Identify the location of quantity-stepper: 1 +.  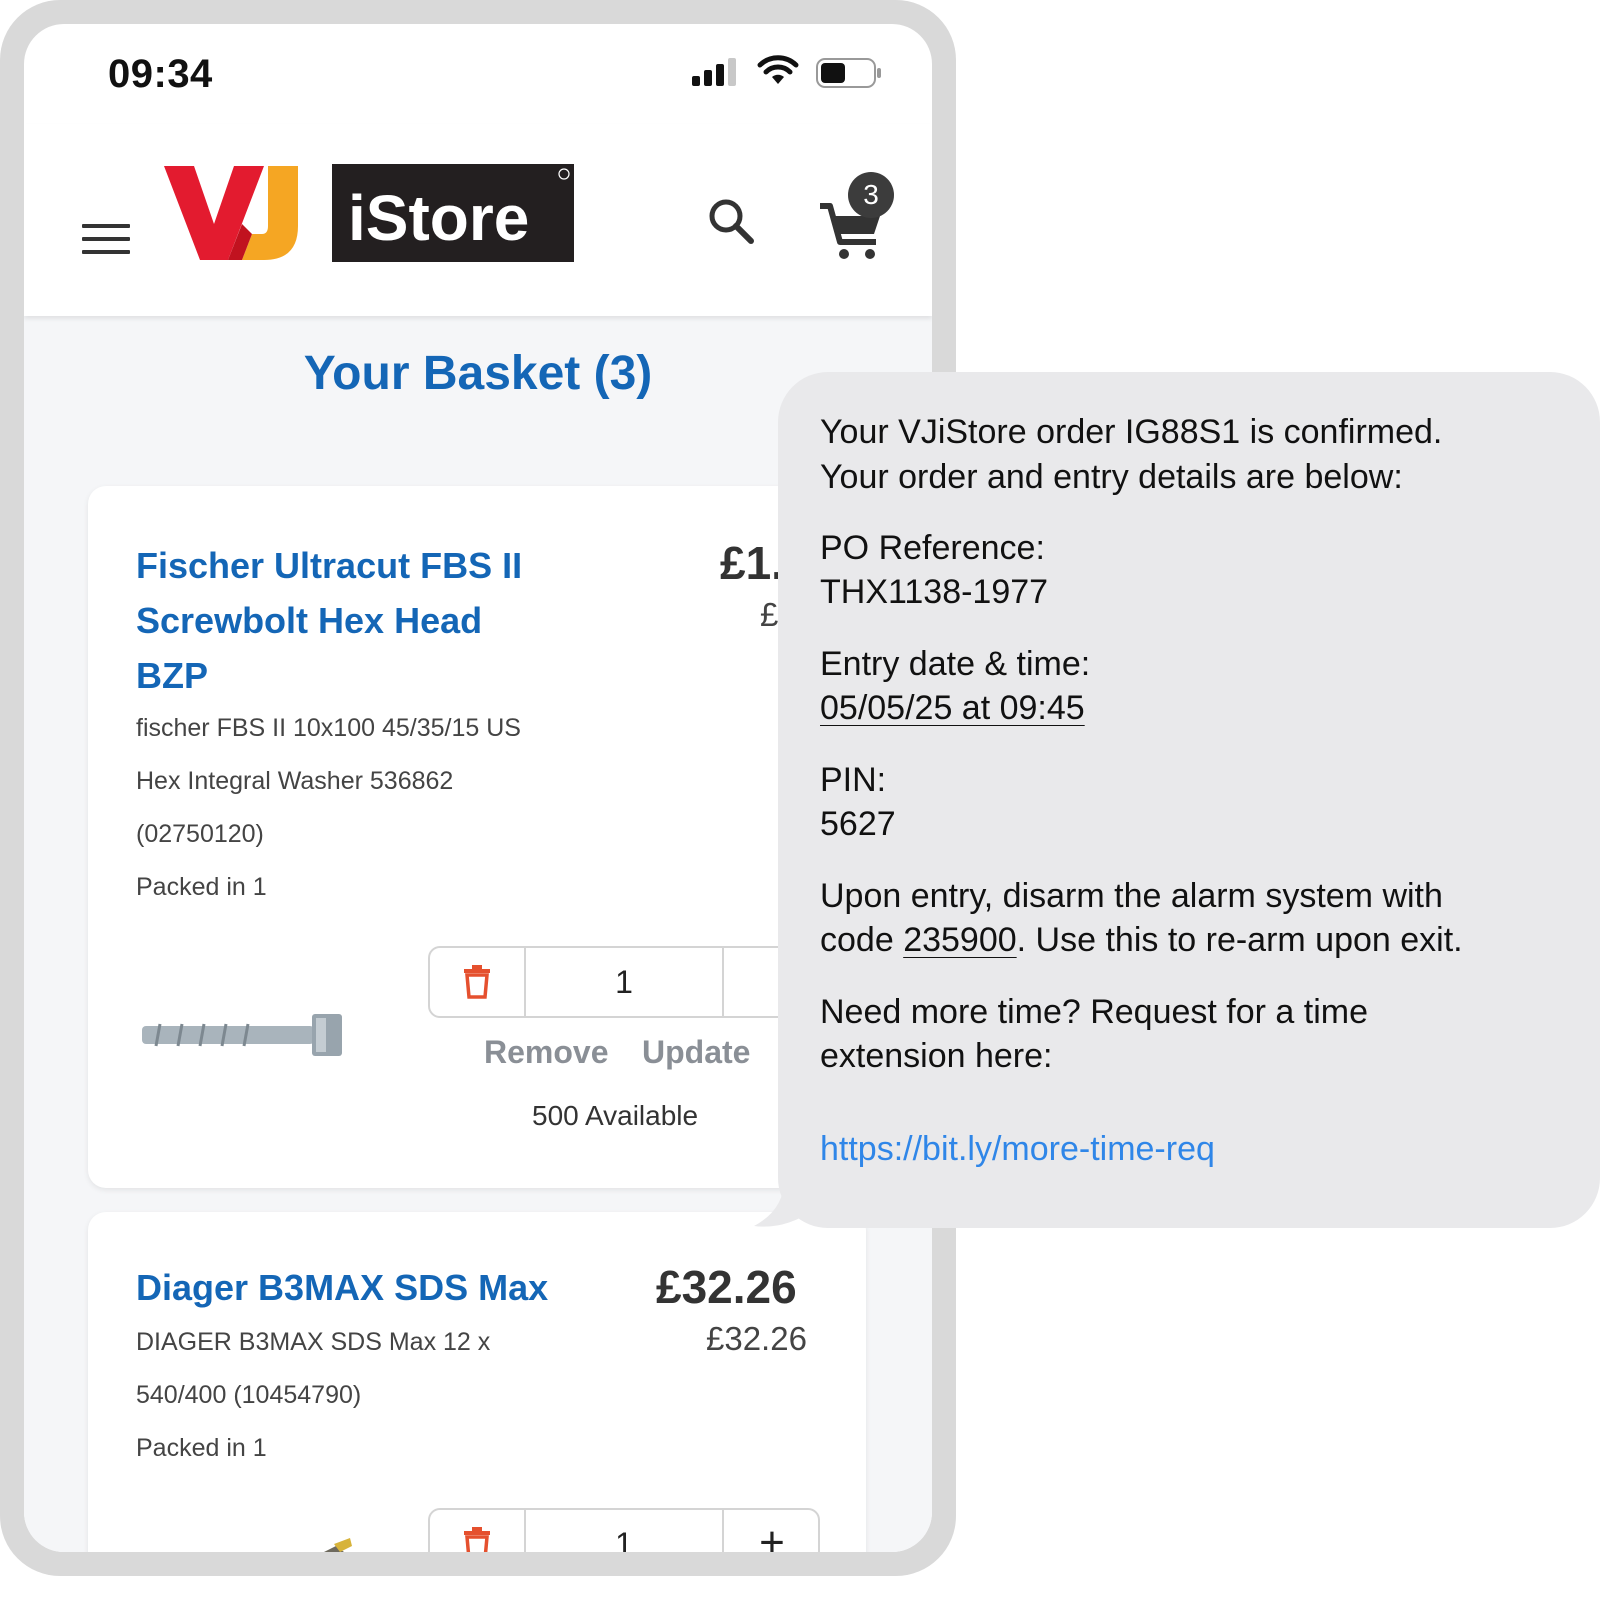
(624, 1530).